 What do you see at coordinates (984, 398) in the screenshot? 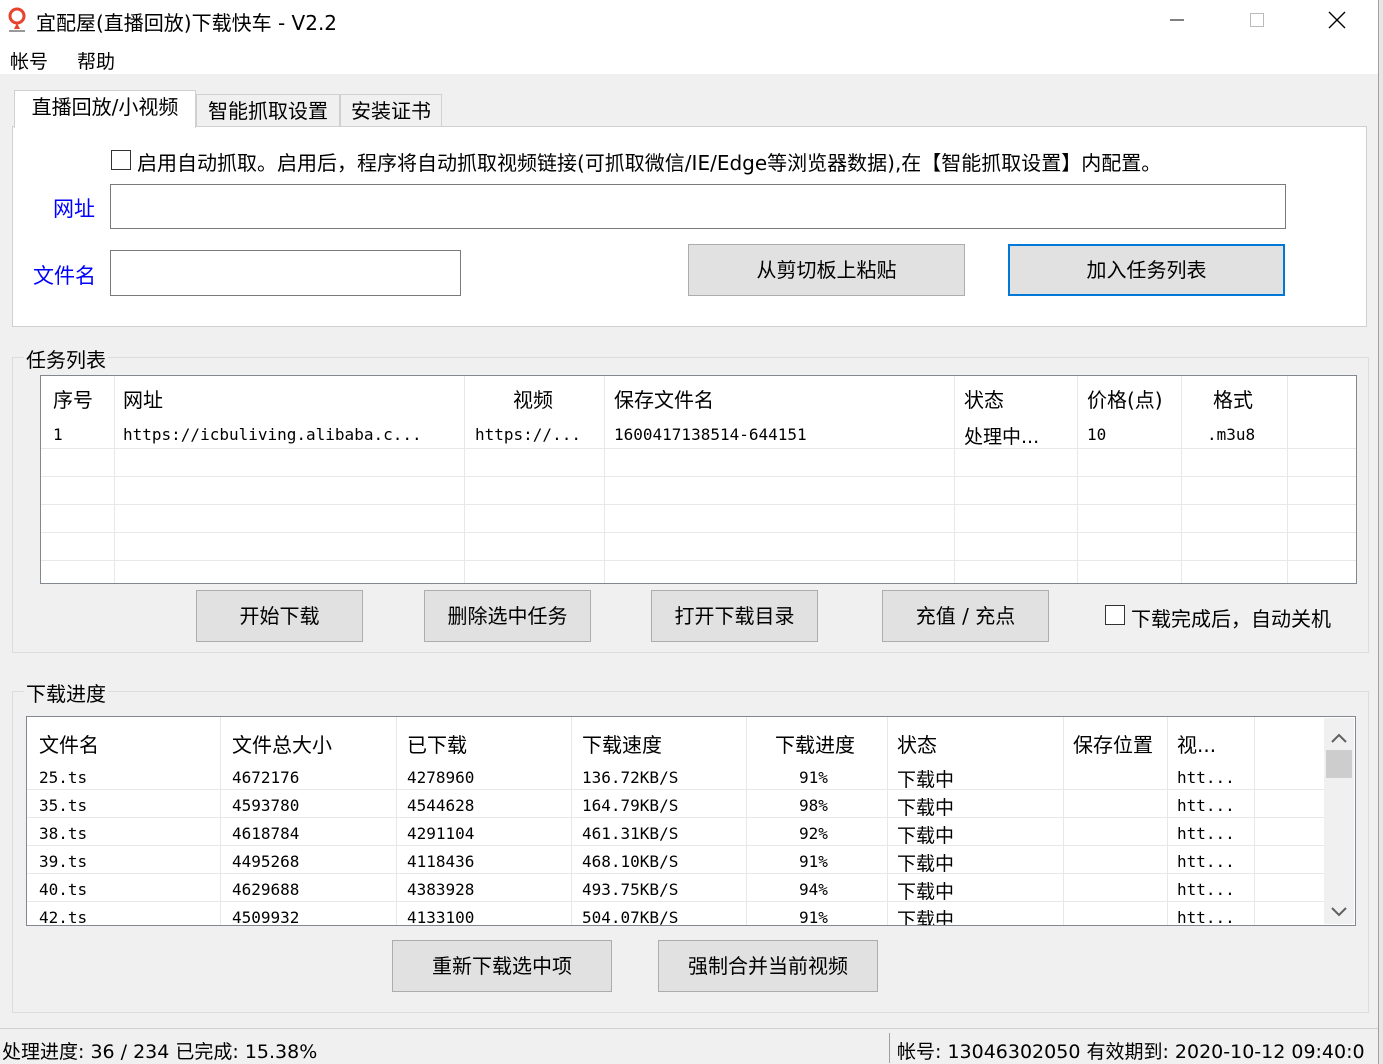
I see `task-col-status: 状态` at bounding box center [984, 398].